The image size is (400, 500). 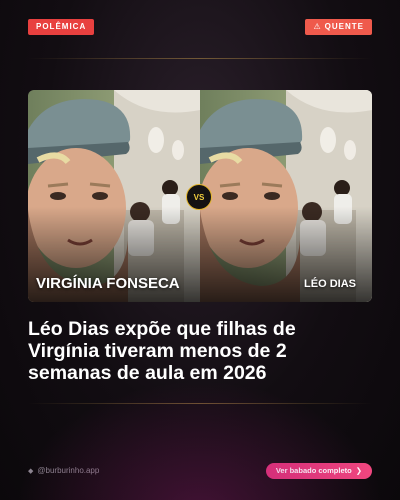 I want to click on read-more-button: Ver babado completo ❯, so click(x=318, y=471).